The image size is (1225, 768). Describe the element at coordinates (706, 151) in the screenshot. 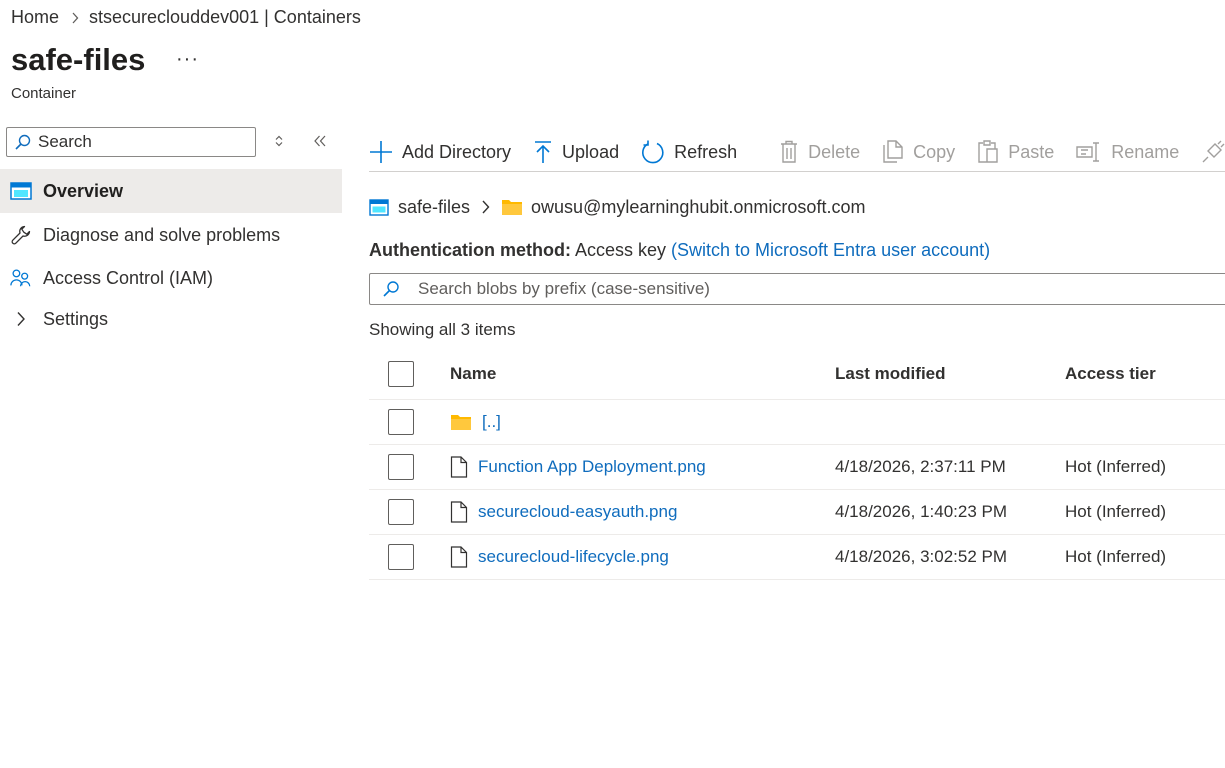

I see `refresh-label: Refresh` at that location.